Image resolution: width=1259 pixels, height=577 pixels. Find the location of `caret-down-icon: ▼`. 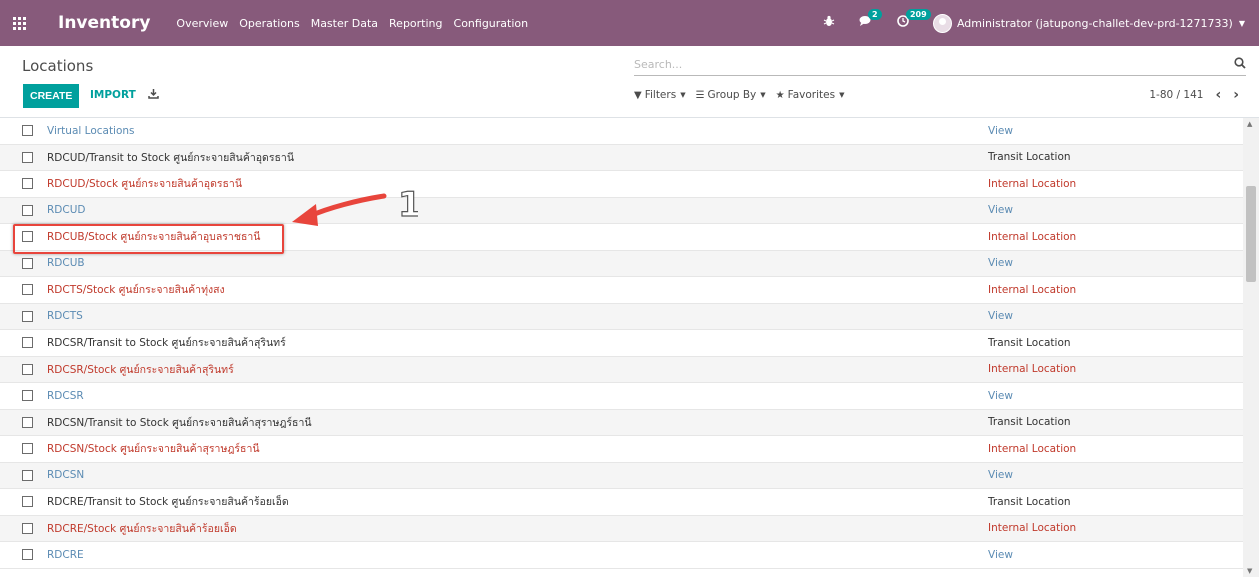

caret-down-icon: ▼ is located at coordinates (683, 95).